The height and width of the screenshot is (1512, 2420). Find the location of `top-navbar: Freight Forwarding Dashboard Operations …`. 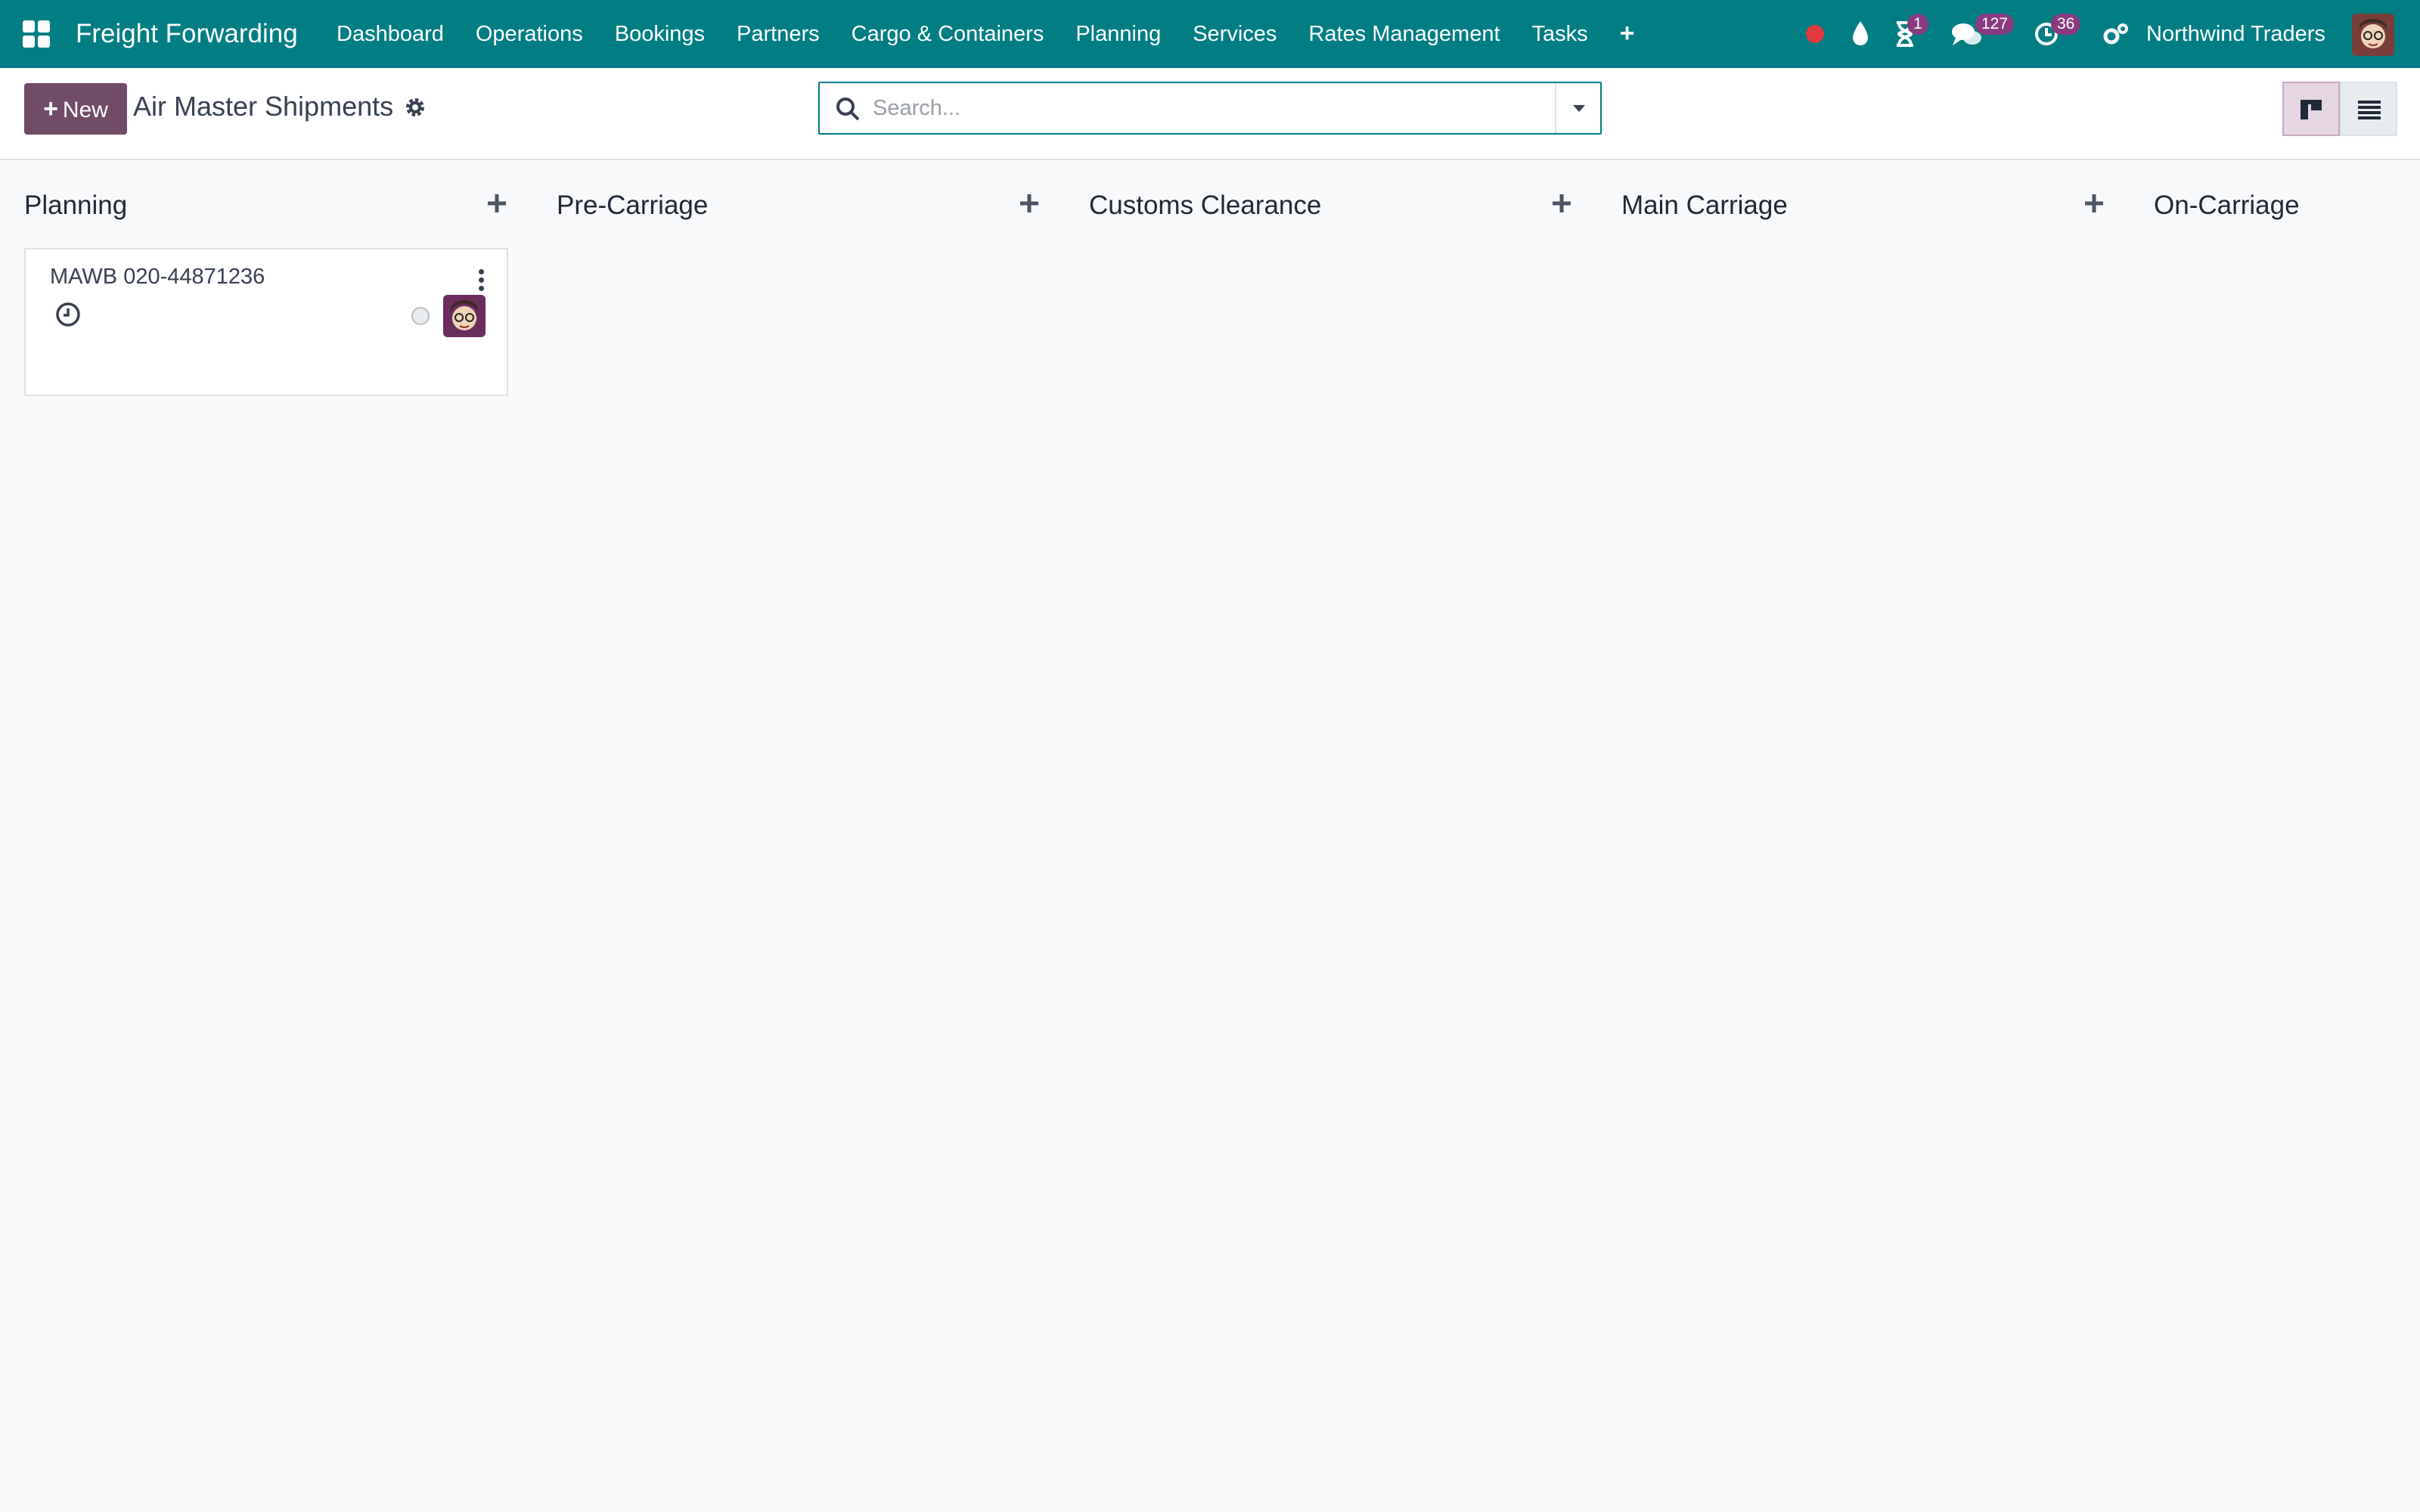

top-navbar: Freight Forwarding Dashboard Operations … is located at coordinates (1210, 34).